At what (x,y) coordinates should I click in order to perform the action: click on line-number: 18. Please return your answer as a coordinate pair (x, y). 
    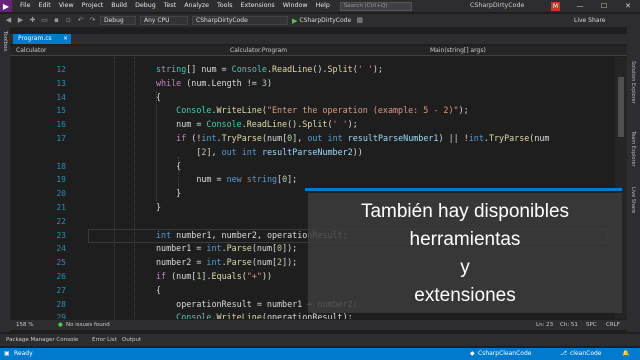
    Looking at the image, I should click on (61, 166).